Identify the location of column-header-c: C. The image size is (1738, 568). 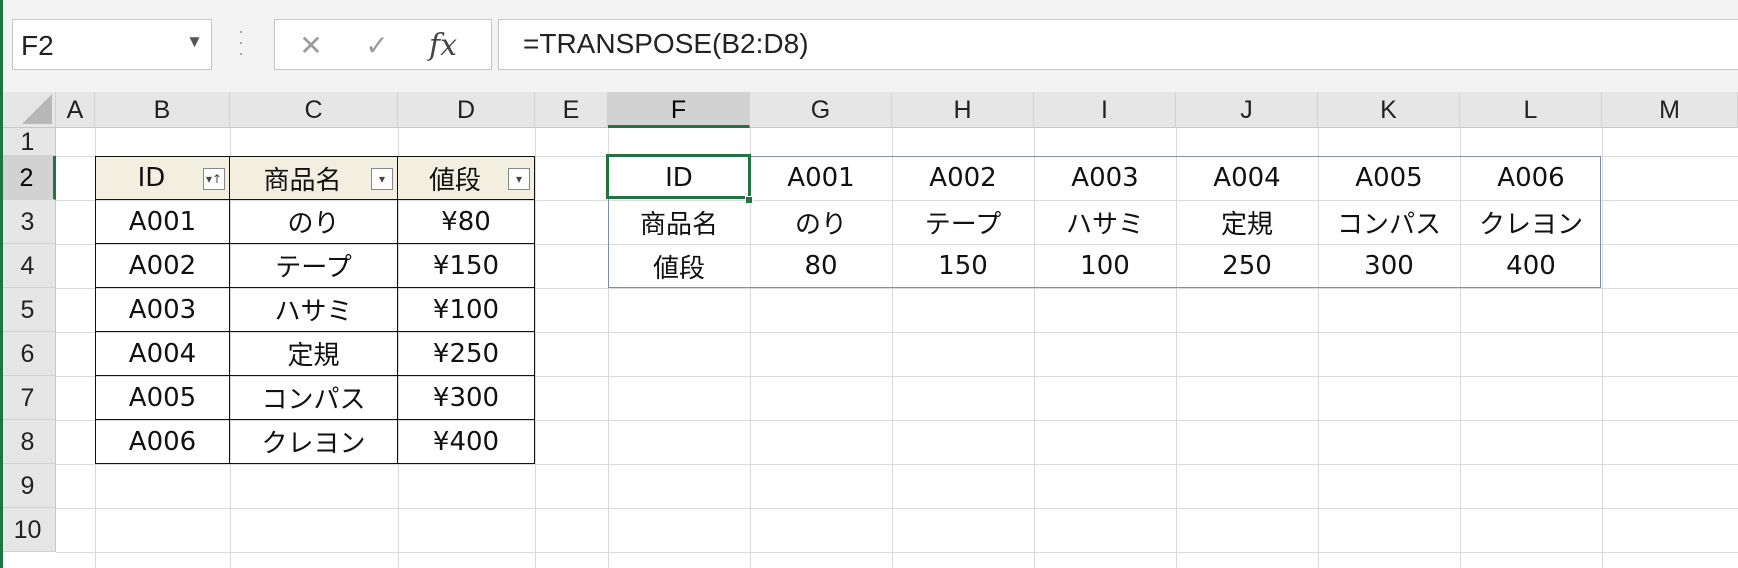
(314, 110).